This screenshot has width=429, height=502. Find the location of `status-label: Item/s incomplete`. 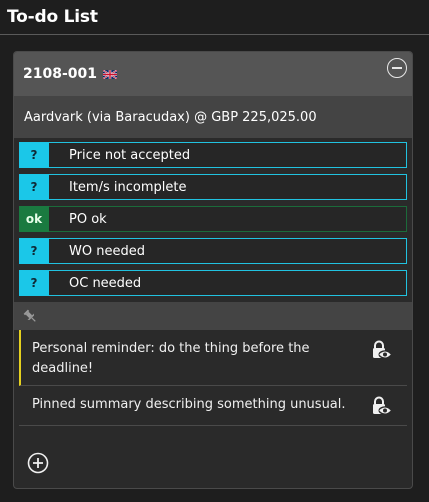

status-label: Item/s incomplete is located at coordinates (128, 187).